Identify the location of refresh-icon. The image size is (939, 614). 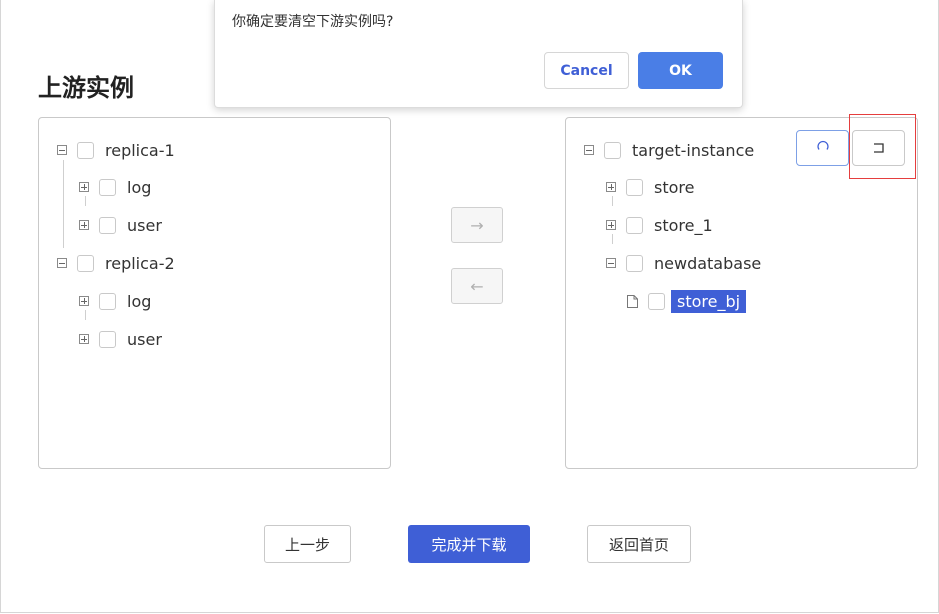
(823, 148).